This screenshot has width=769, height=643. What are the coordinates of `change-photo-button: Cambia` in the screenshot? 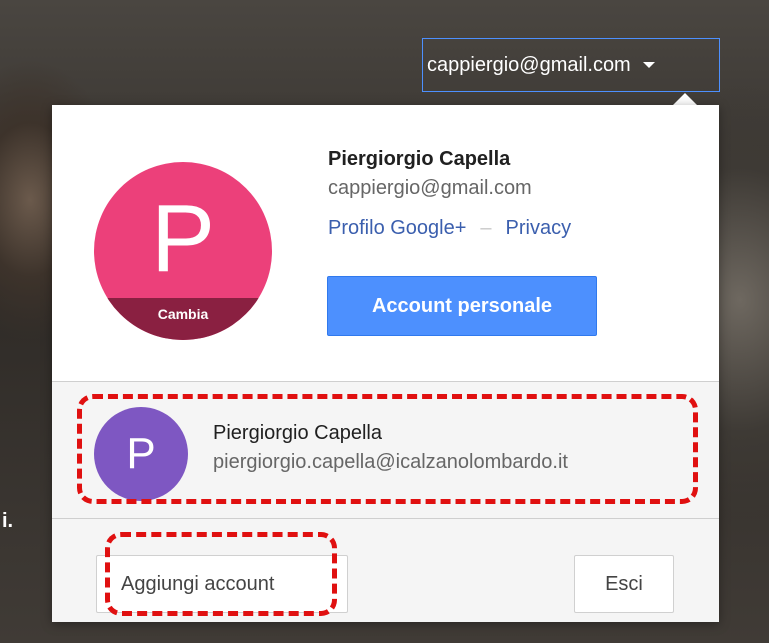 It's located at (183, 319).